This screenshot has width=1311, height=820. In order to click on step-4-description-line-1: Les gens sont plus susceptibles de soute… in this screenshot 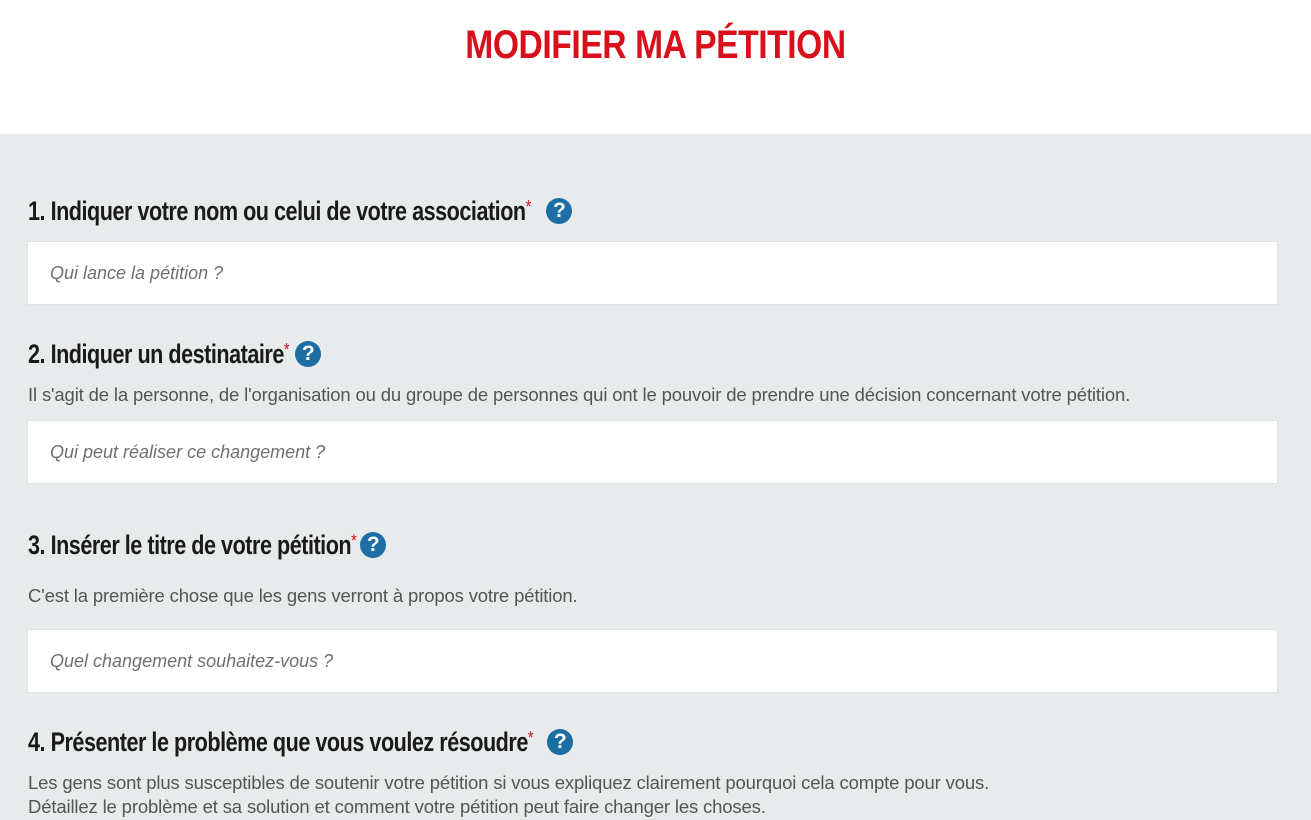, I will do `click(509, 782)`.